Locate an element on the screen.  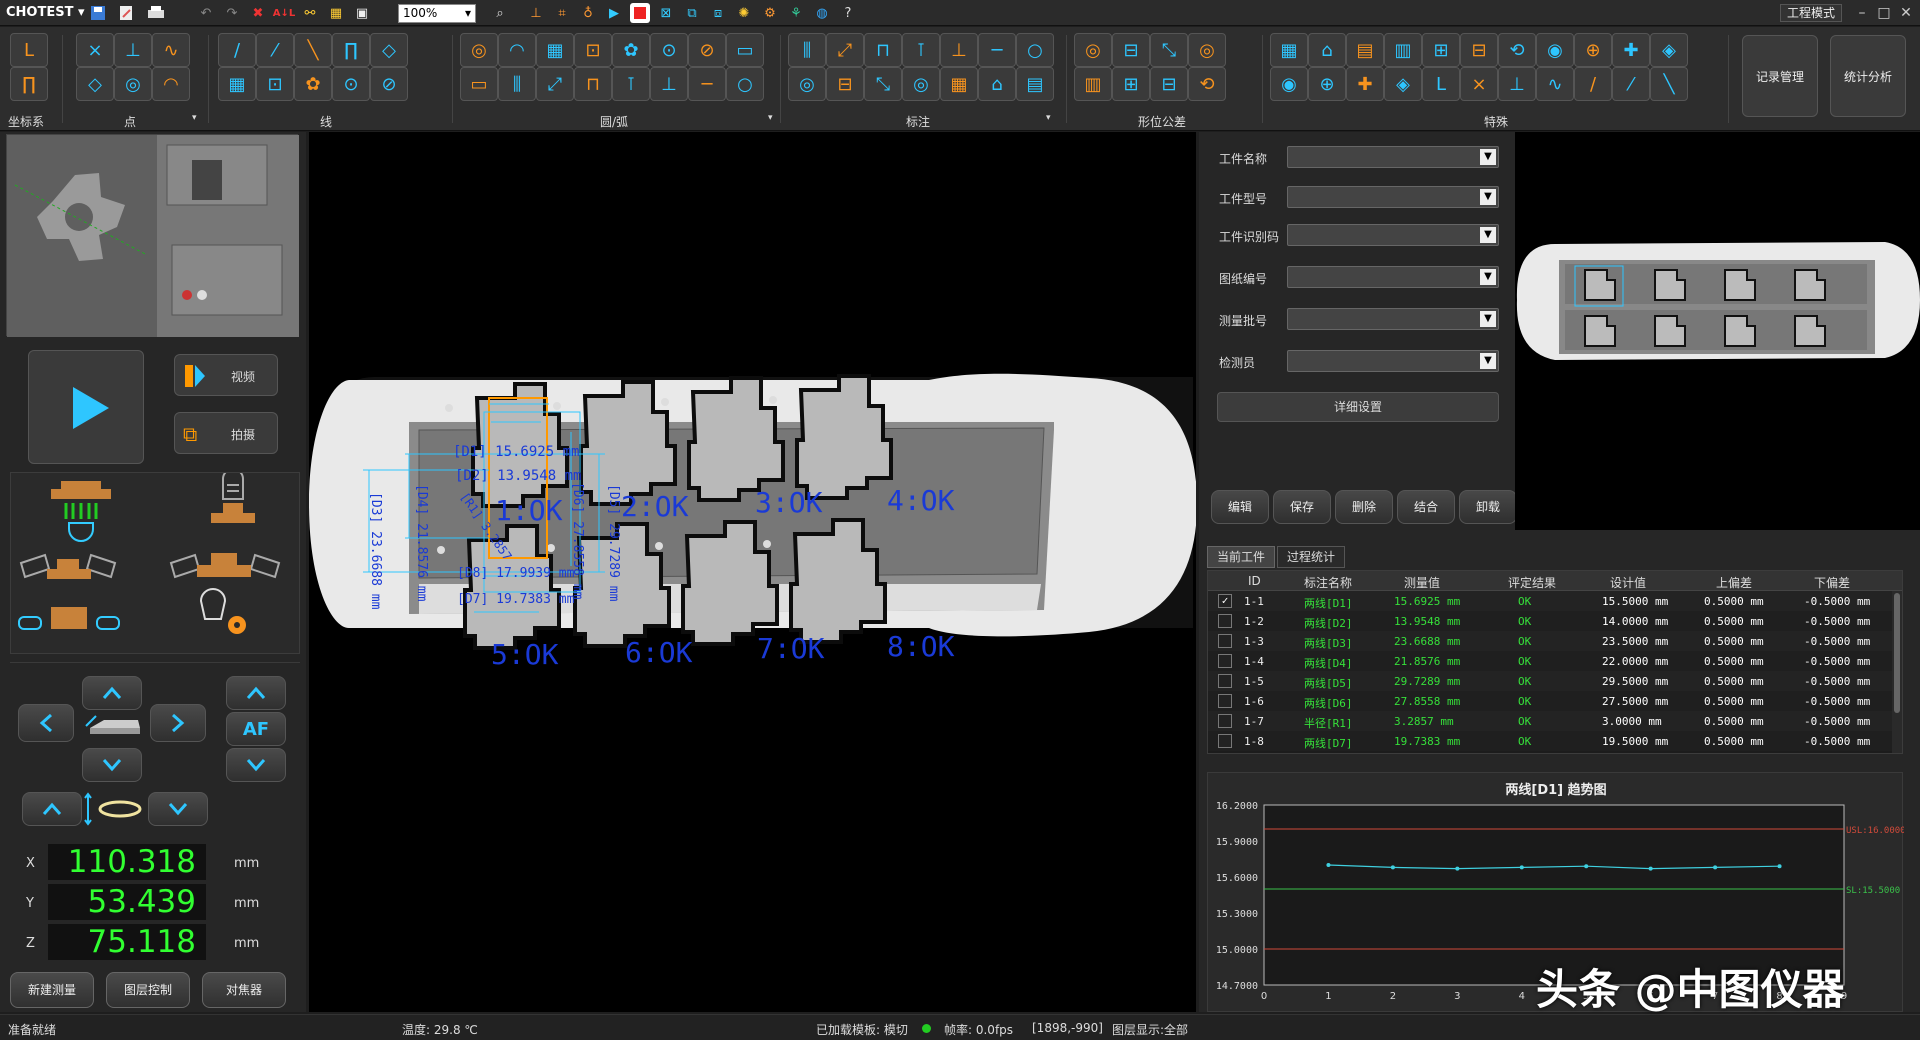
plugin-icon: ⚘ is located at coordinates (796, 13).